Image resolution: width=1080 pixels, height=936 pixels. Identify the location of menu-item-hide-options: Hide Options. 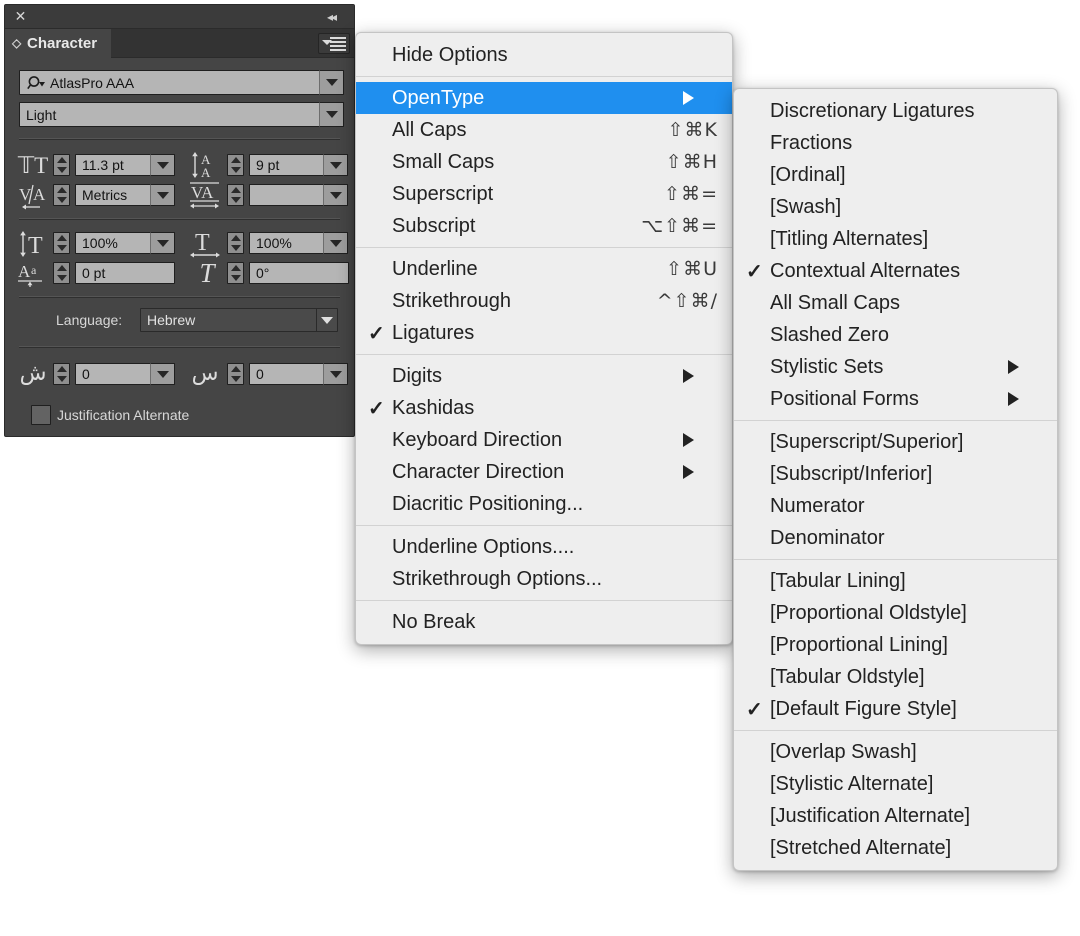
(544, 55).